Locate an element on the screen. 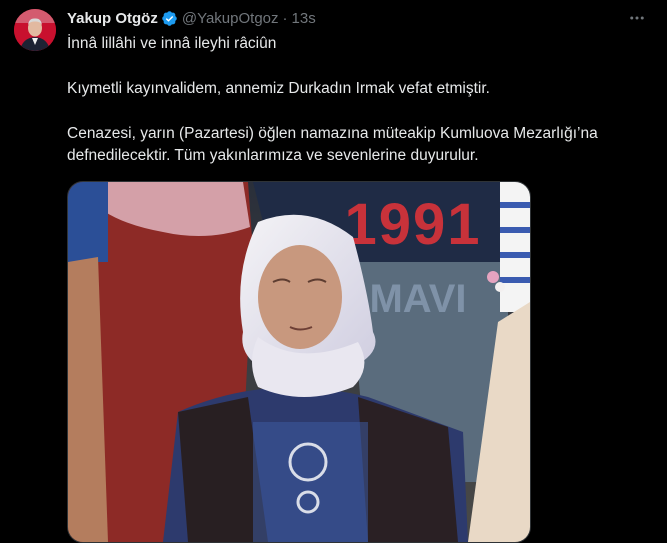 This screenshot has height=543, width=667. verified-badge-icon is located at coordinates (169, 18).